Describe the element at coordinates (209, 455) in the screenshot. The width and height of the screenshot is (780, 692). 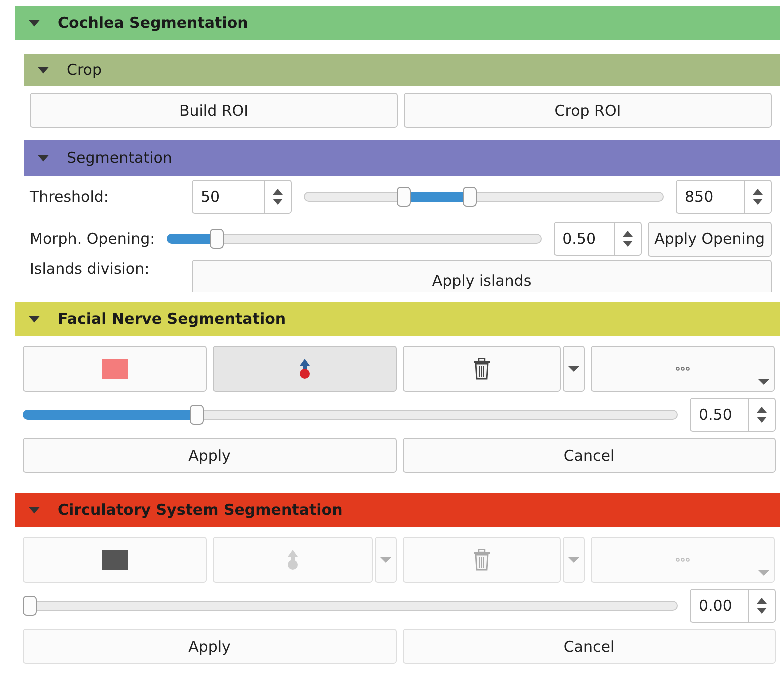
I see `push-button: Apply` at that location.